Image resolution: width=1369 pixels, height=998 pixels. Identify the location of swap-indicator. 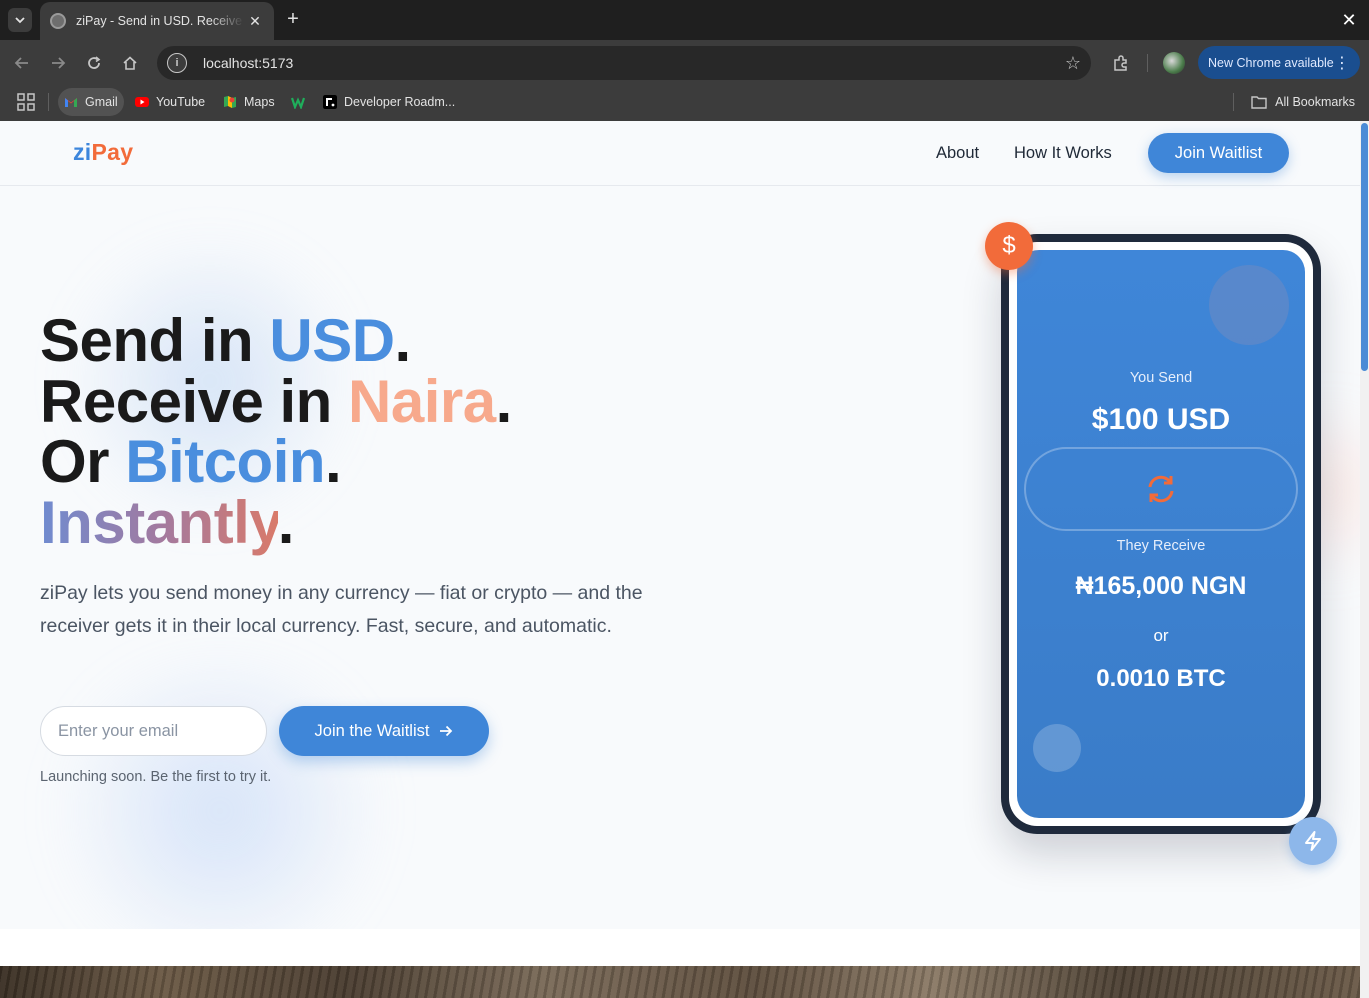
(1161, 489).